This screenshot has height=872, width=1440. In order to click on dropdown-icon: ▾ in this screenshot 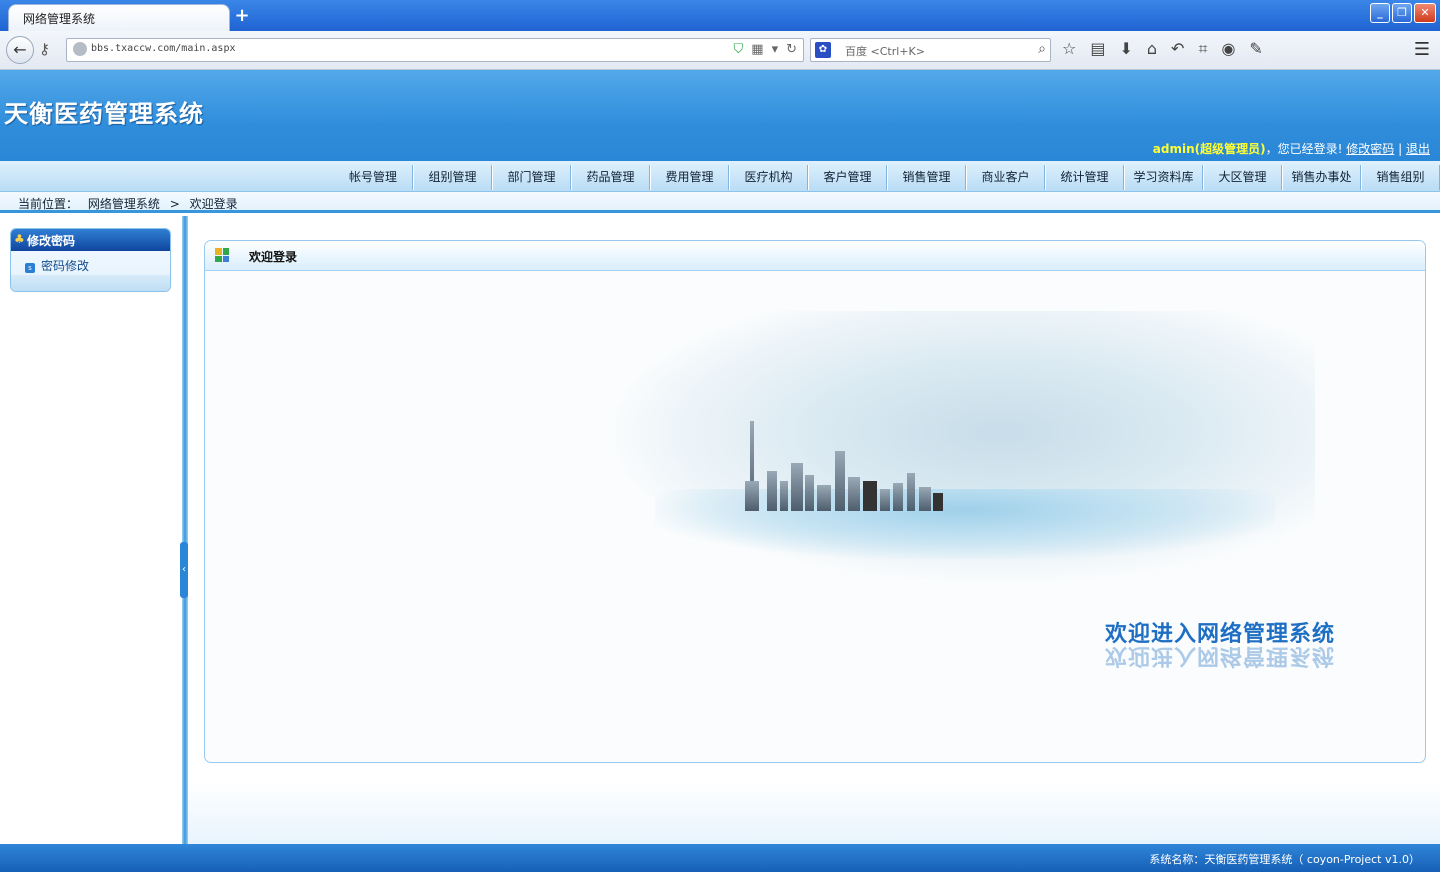, I will do `click(775, 49)`.